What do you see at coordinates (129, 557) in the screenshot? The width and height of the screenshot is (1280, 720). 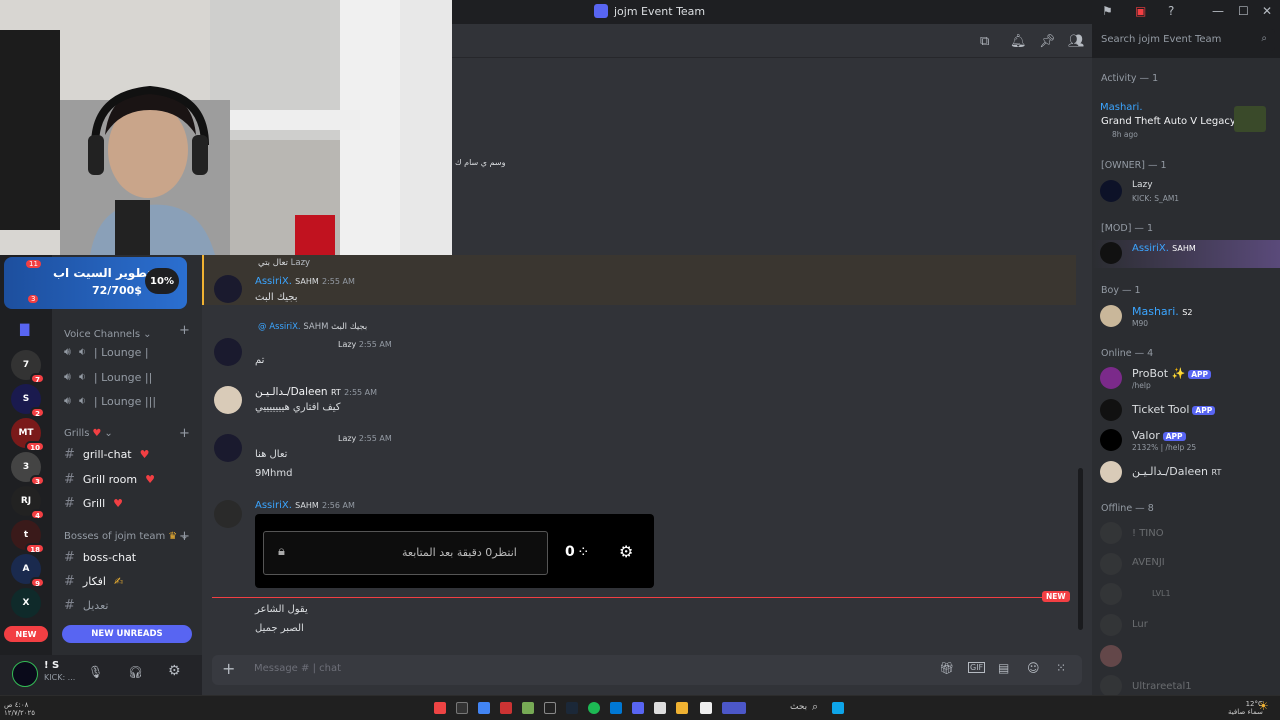 I see `channel-boss-chat: # boss-chat` at bounding box center [129, 557].